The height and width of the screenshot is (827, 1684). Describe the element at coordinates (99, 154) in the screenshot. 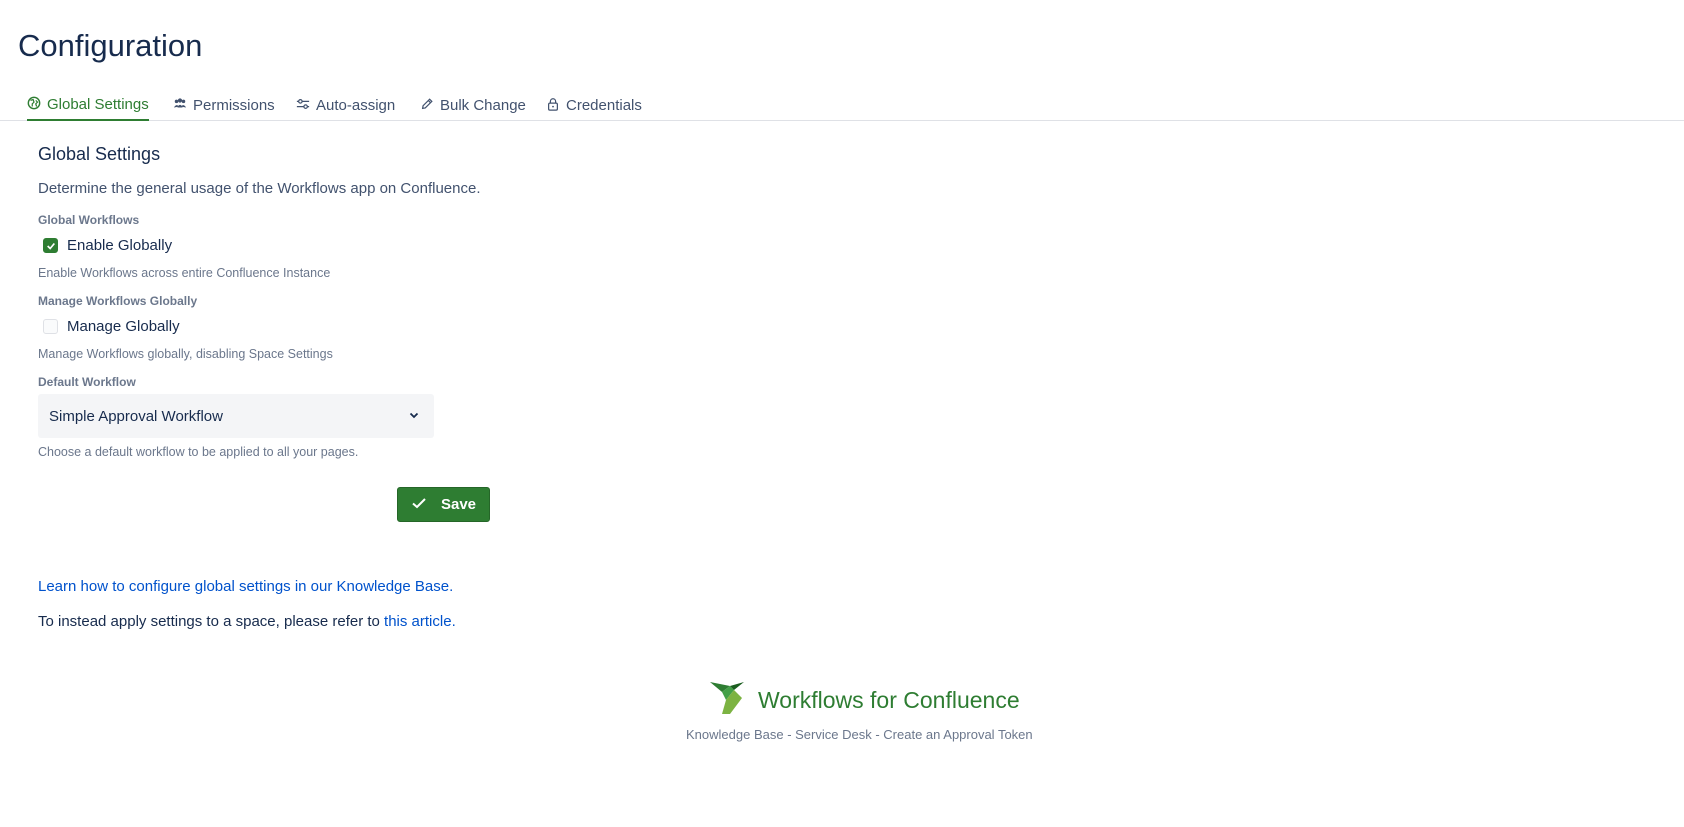

I see `section-title: Global Settings` at that location.